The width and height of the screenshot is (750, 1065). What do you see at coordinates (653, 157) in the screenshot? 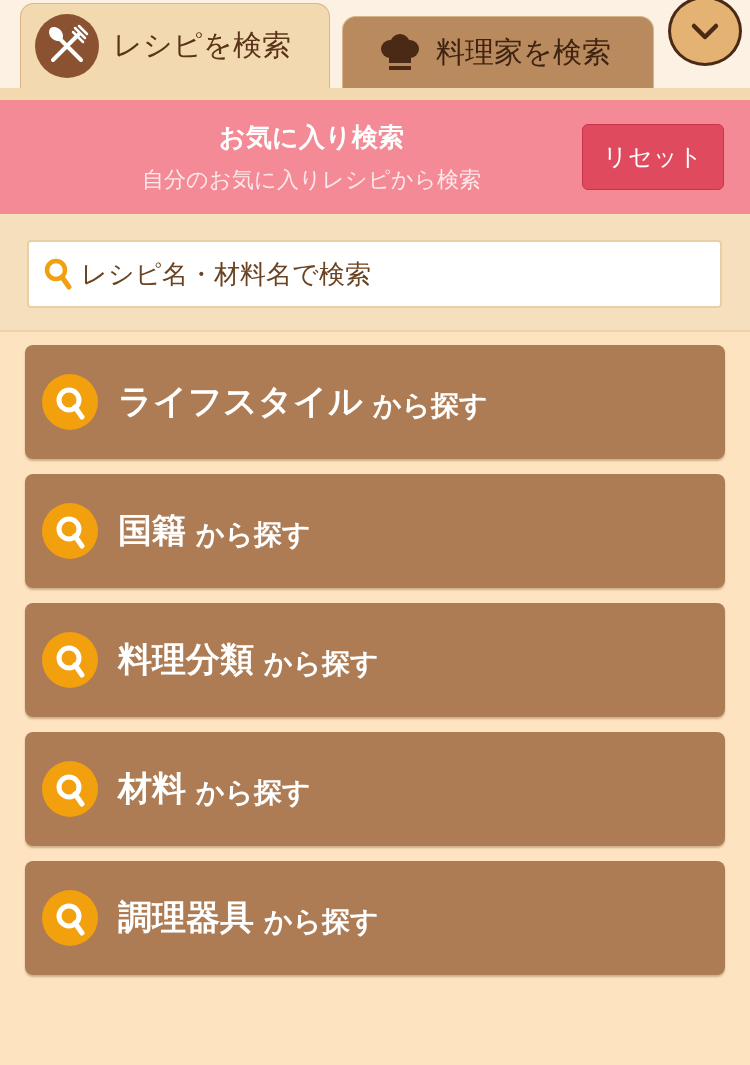
I see `reset-button: リセット` at bounding box center [653, 157].